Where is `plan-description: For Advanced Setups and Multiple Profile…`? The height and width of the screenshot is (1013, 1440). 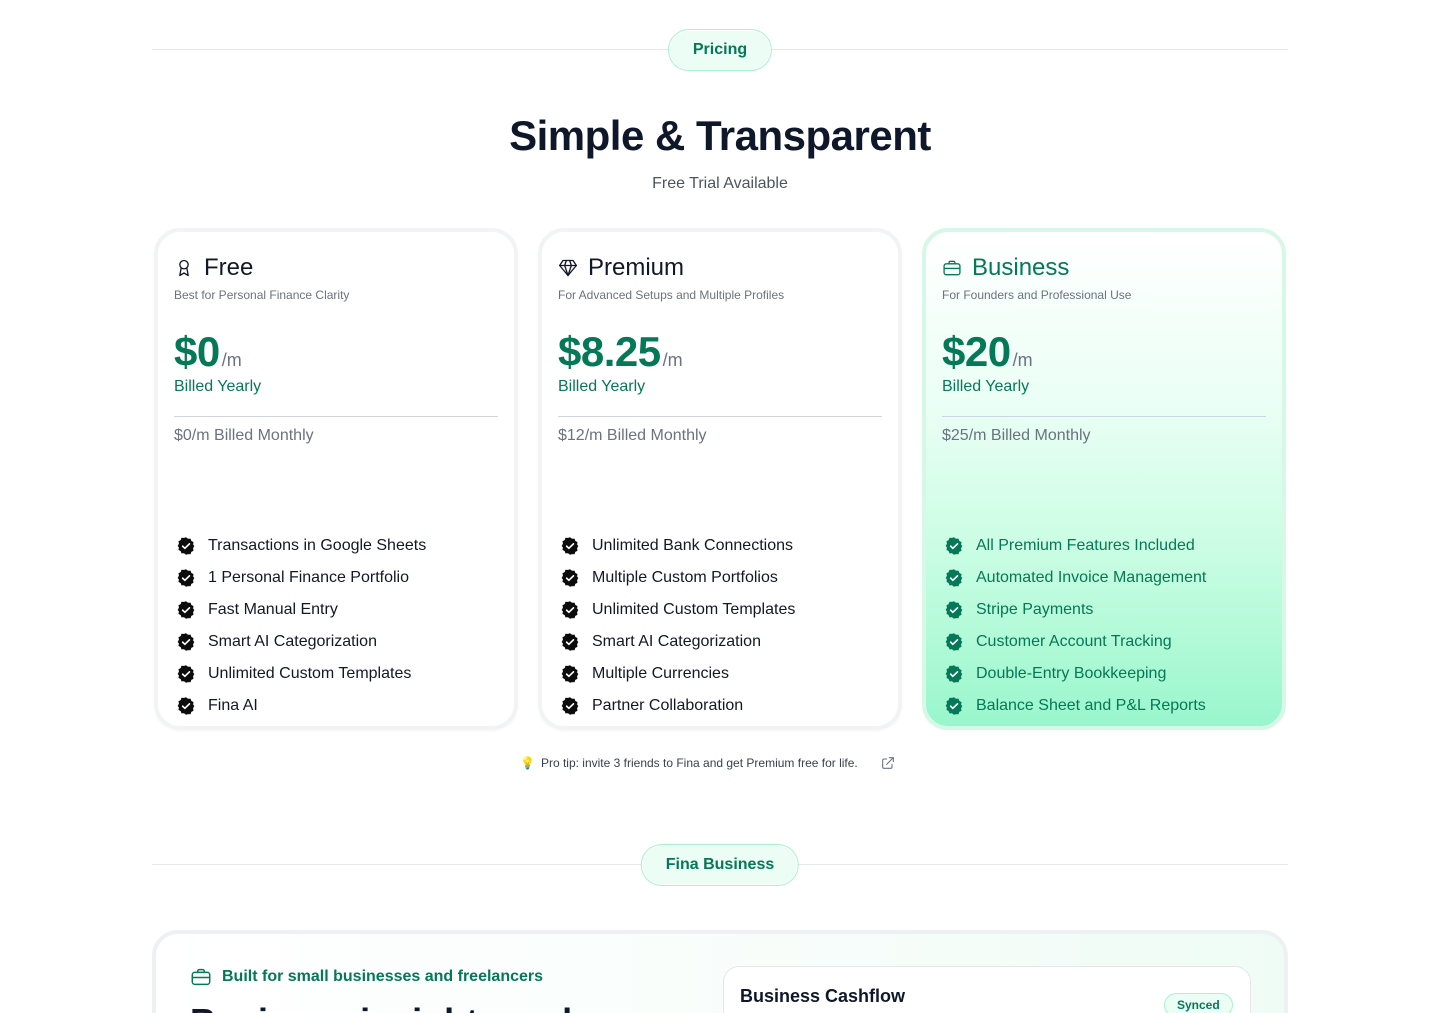 plan-description: For Advanced Setups and Multiple Profile… is located at coordinates (671, 295).